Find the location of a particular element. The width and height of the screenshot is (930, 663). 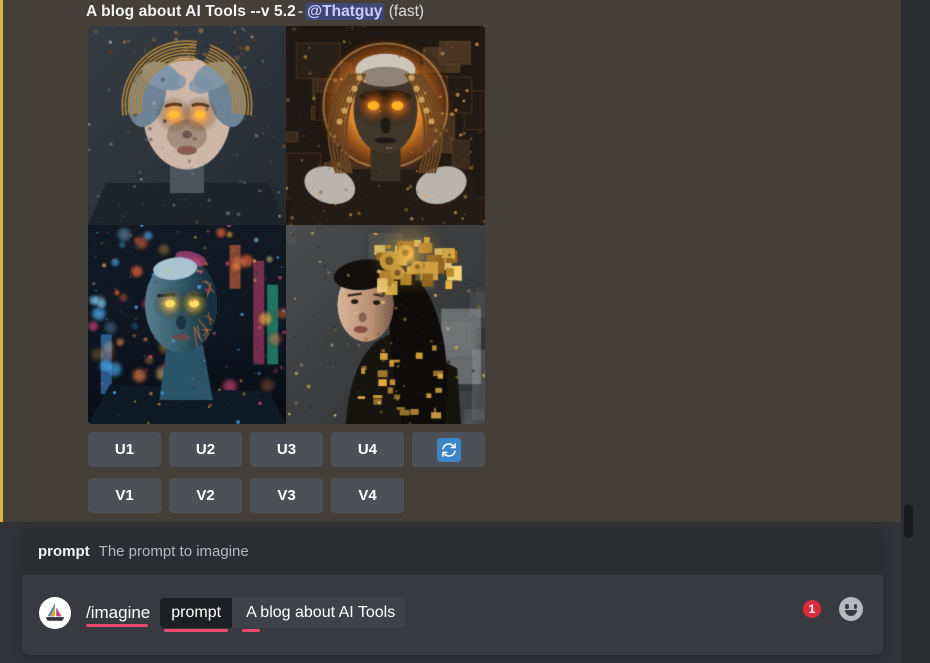

upscale-button-u4: U4 is located at coordinates (367, 449).